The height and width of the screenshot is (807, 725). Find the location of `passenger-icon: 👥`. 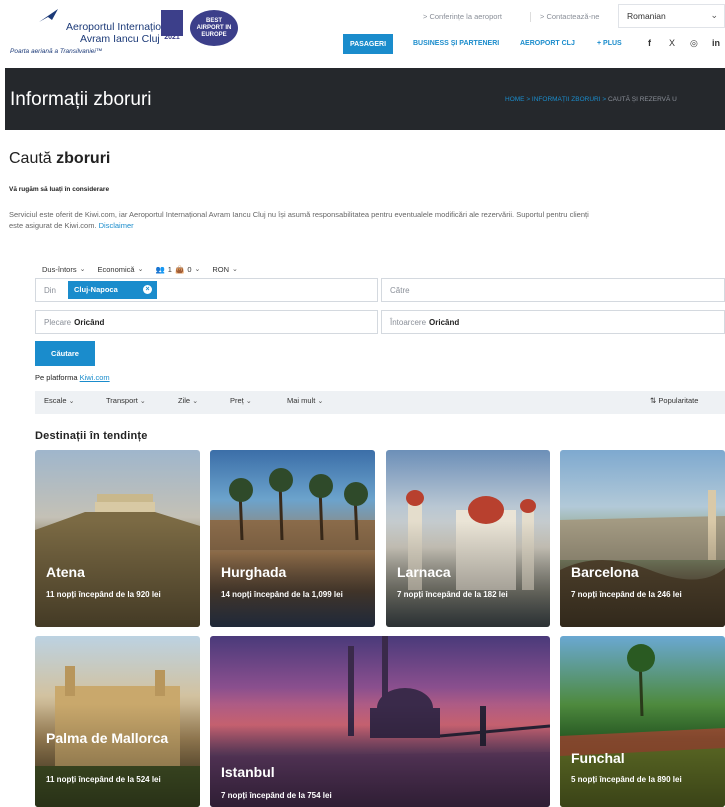

passenger-icon: 👥 is located at coordinates (160, 269).